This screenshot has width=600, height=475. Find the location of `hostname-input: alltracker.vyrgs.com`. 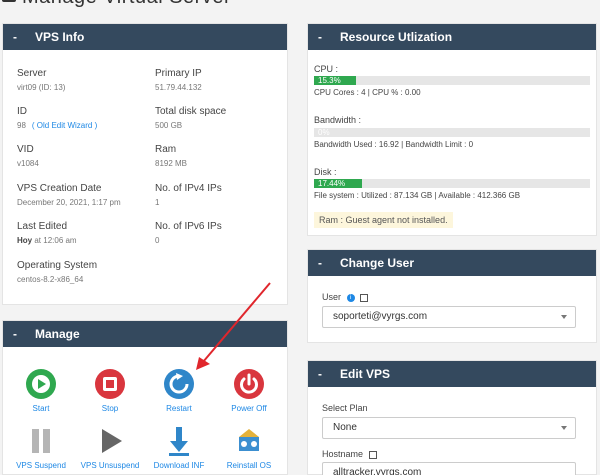

hostname-input: alltracker.vyrgs.com is located at coordinates (449, 468).